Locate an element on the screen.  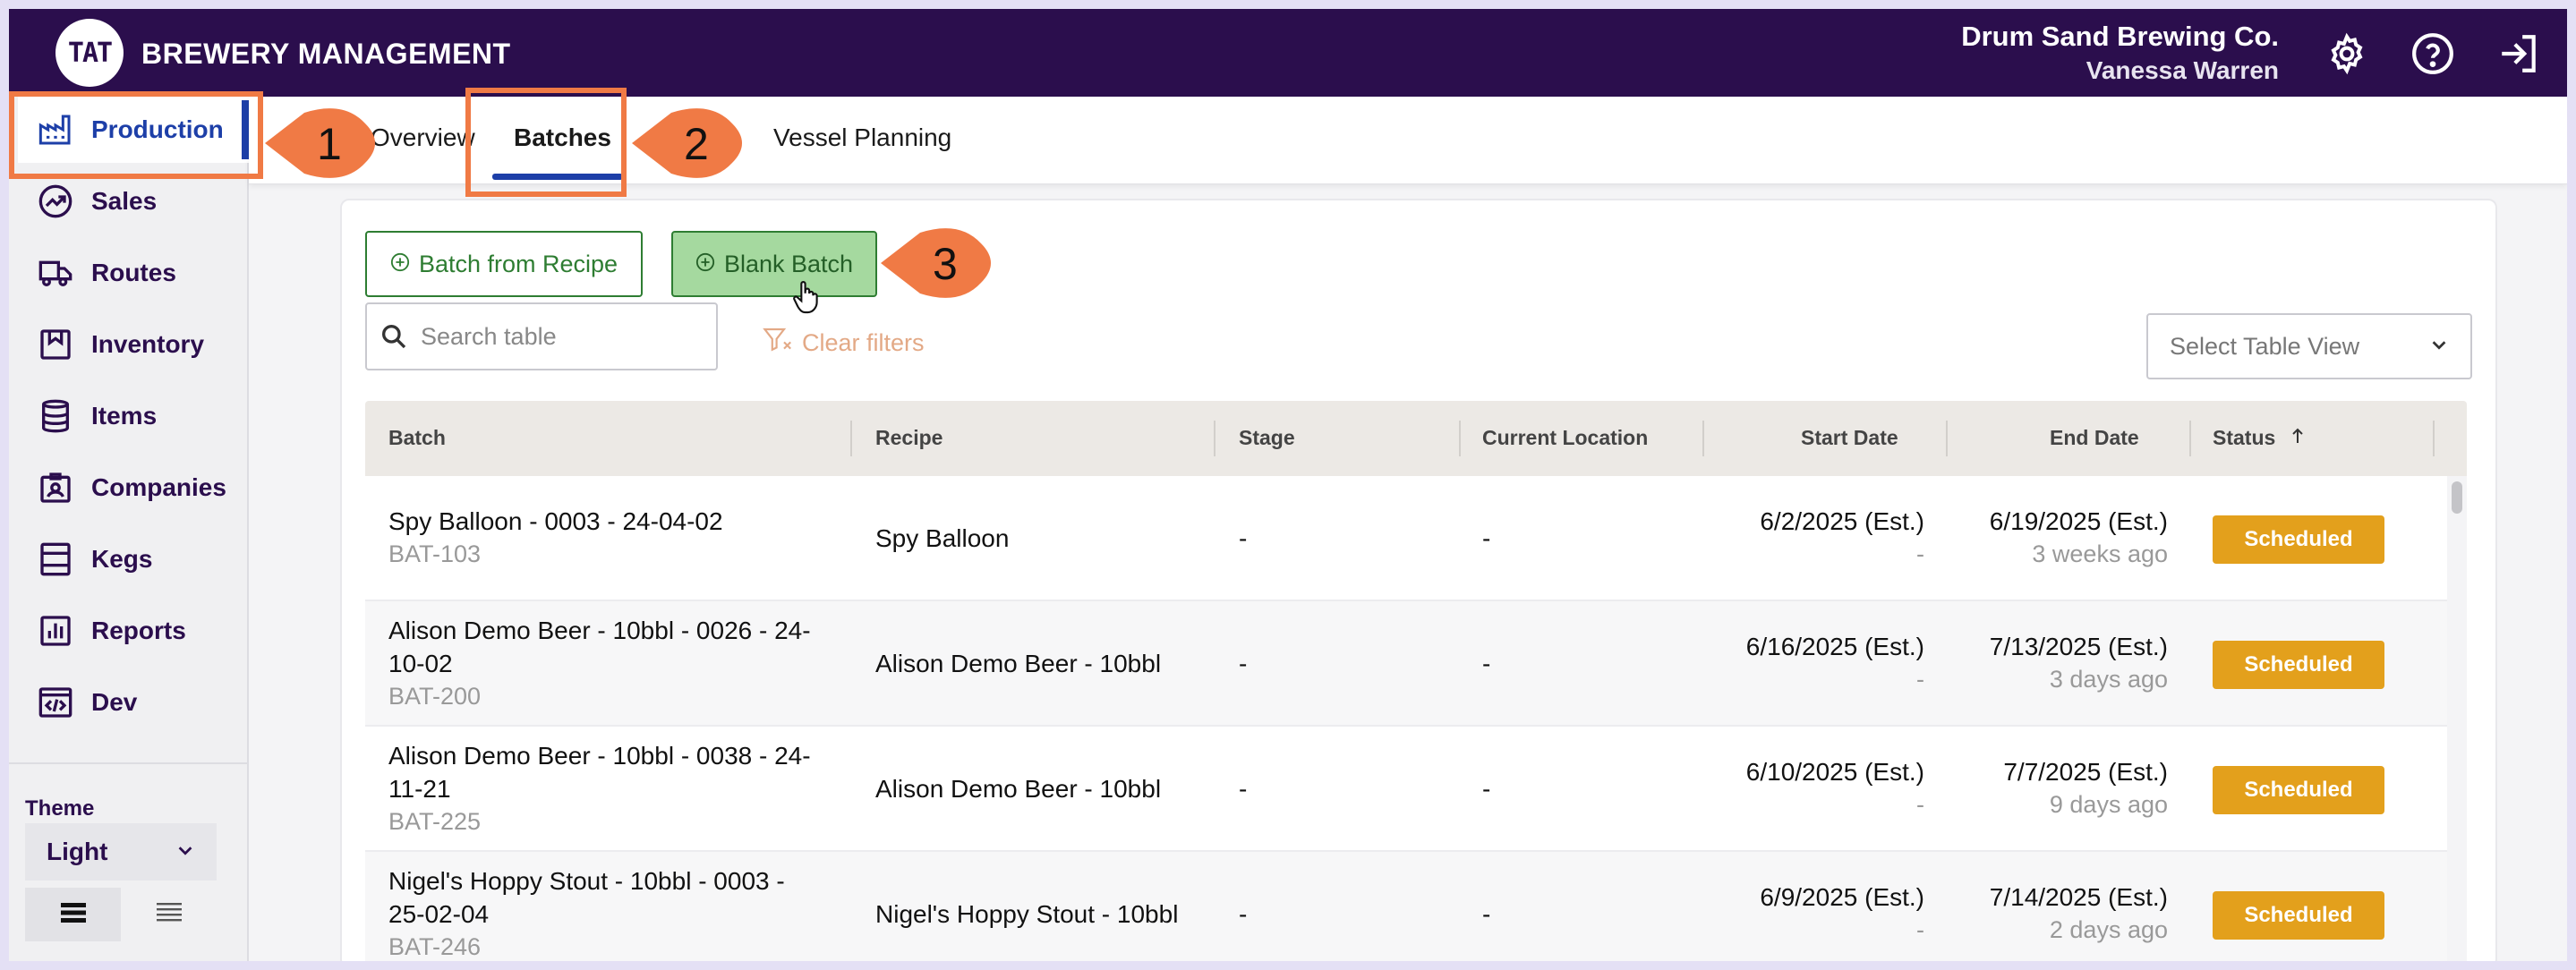
truck-icon is located at coordinates (55, 273).